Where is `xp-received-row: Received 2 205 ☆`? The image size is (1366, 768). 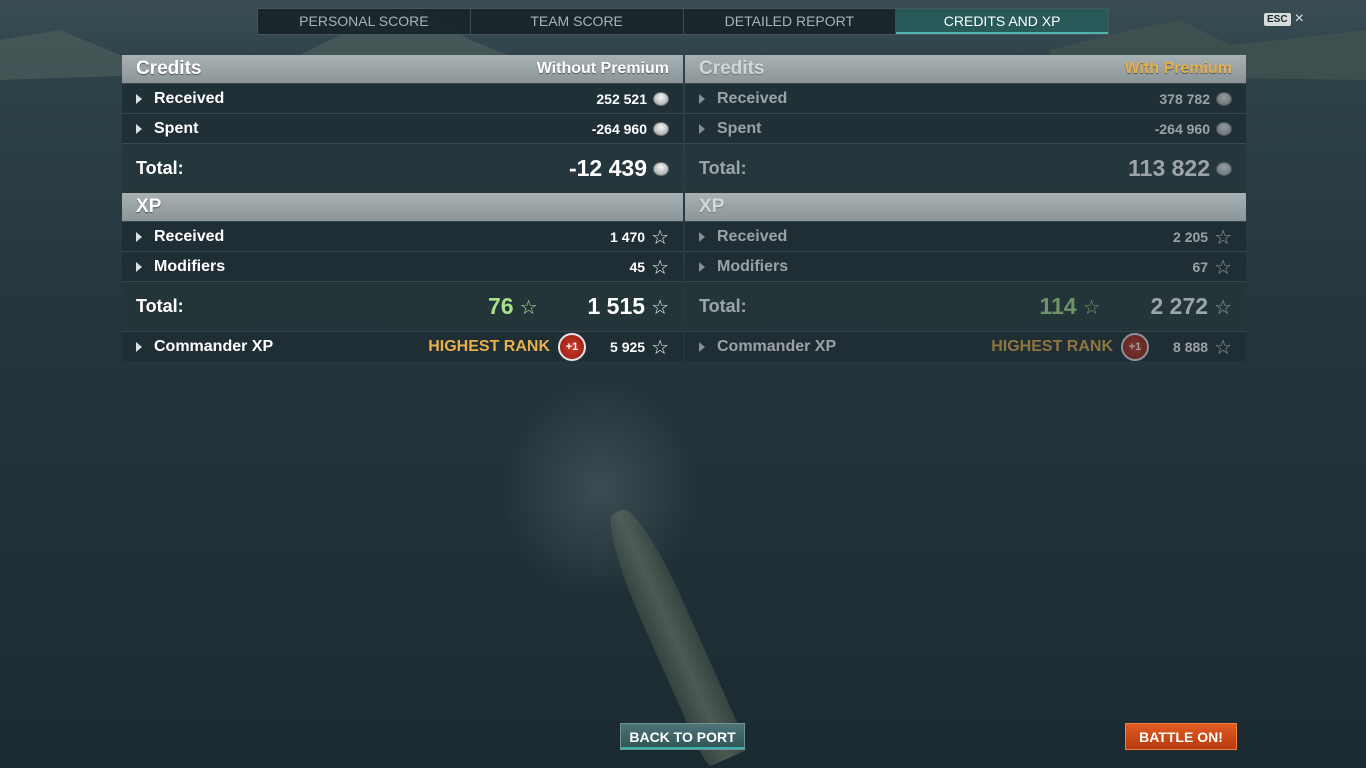 xp-received-row: Received 2 205 ☆ is located at coordinates (965, 236).